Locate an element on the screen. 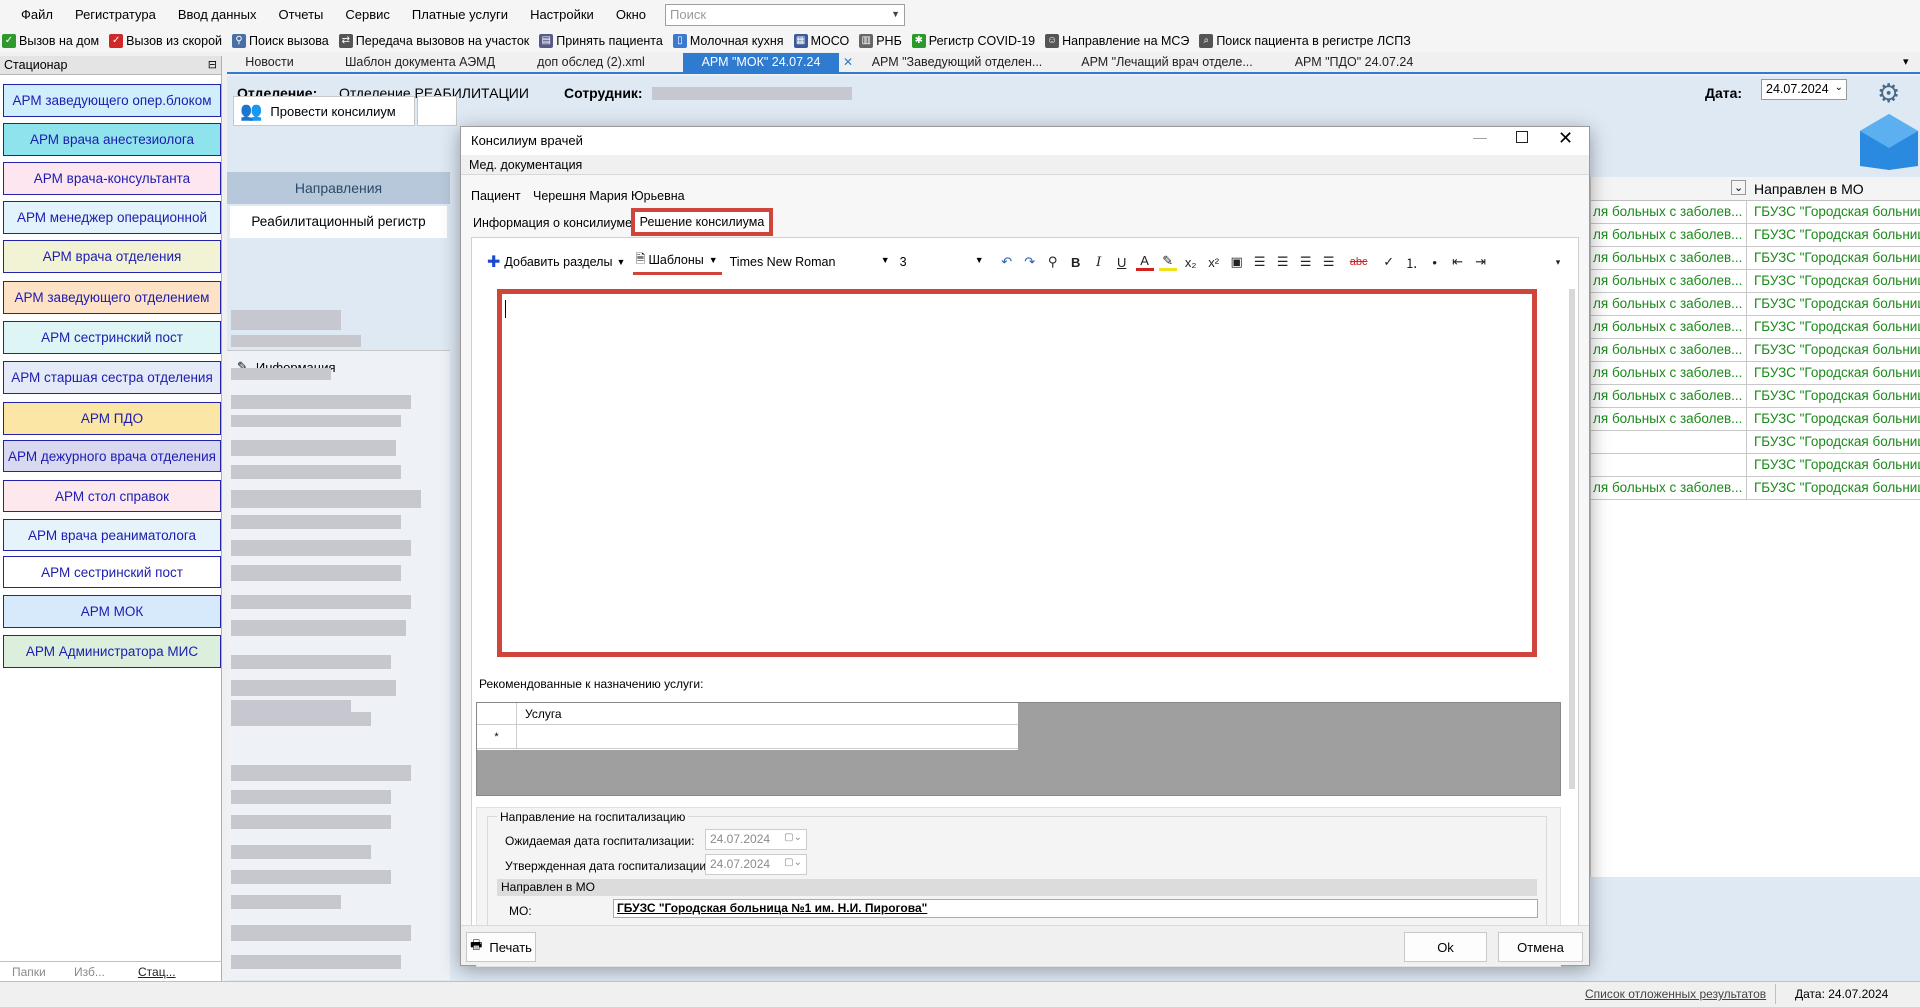 The height and width of the screenshot is (1007, 1920). filter-dropdown-icon: ⌄ is located at coordinates (1739, 187).